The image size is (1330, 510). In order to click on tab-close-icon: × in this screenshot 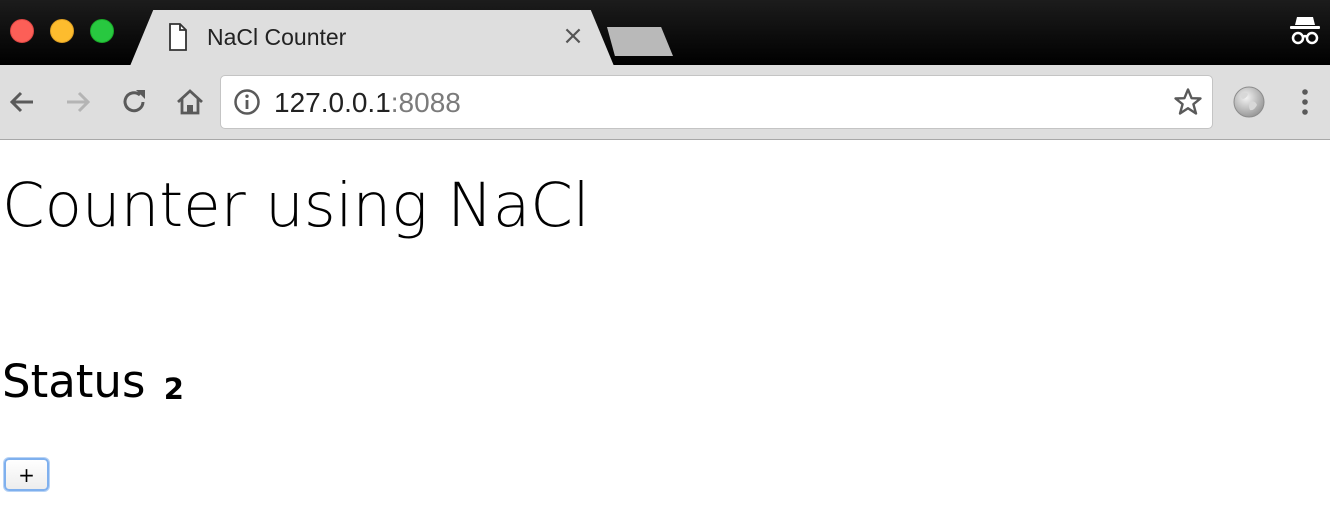, I will do `click(573, 36)`.